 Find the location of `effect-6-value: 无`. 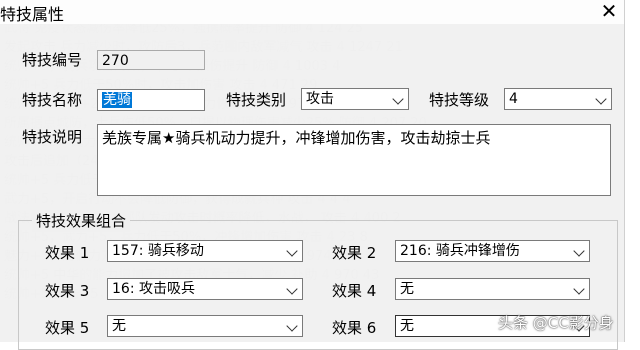

effect-6-value: 无 is located at coordinates (407, 326).